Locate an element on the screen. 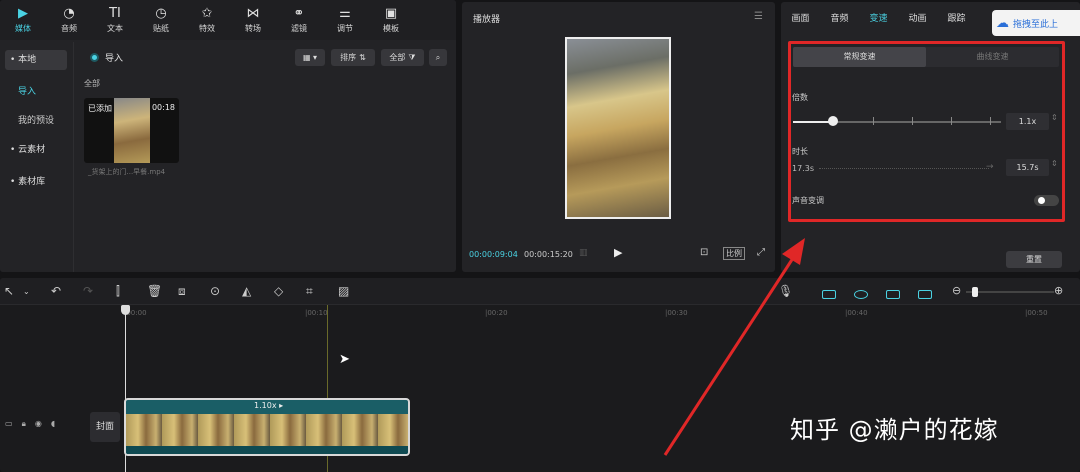 The height and width of the screenshot is (472, 1080). import-button: 导入 is located at coordinates (106, 57).